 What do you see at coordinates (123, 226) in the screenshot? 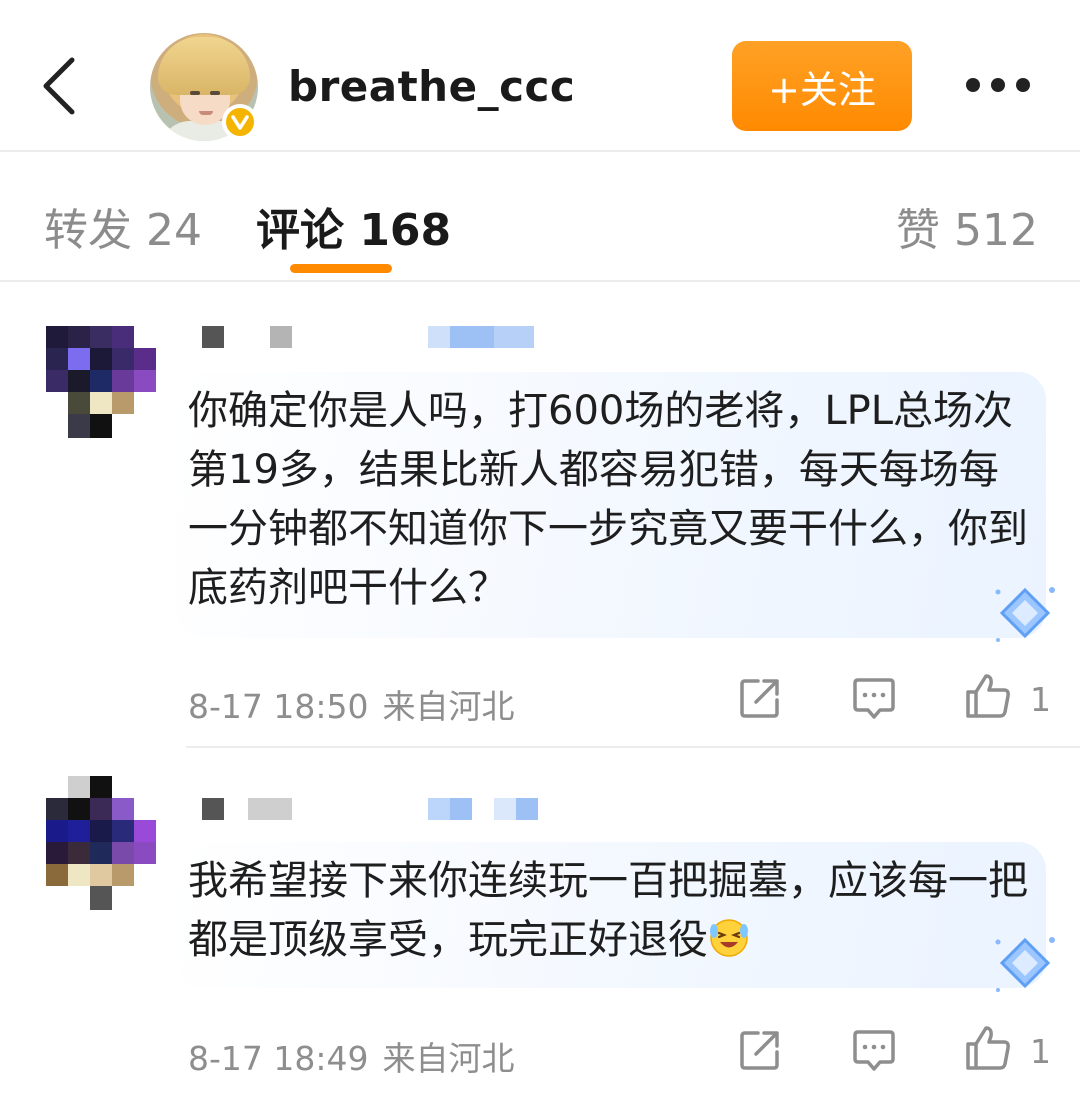
I see `tab-reposts: 转发 24` at bounding box center [123, 226].